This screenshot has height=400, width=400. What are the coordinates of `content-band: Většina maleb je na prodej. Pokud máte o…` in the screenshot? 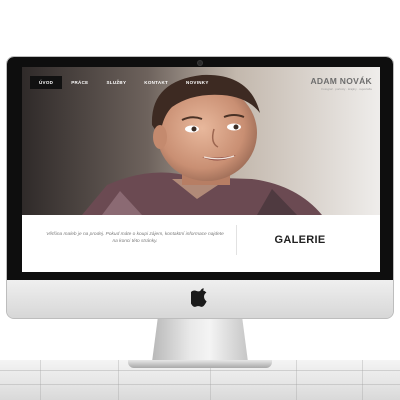 It's located at (201, 243).